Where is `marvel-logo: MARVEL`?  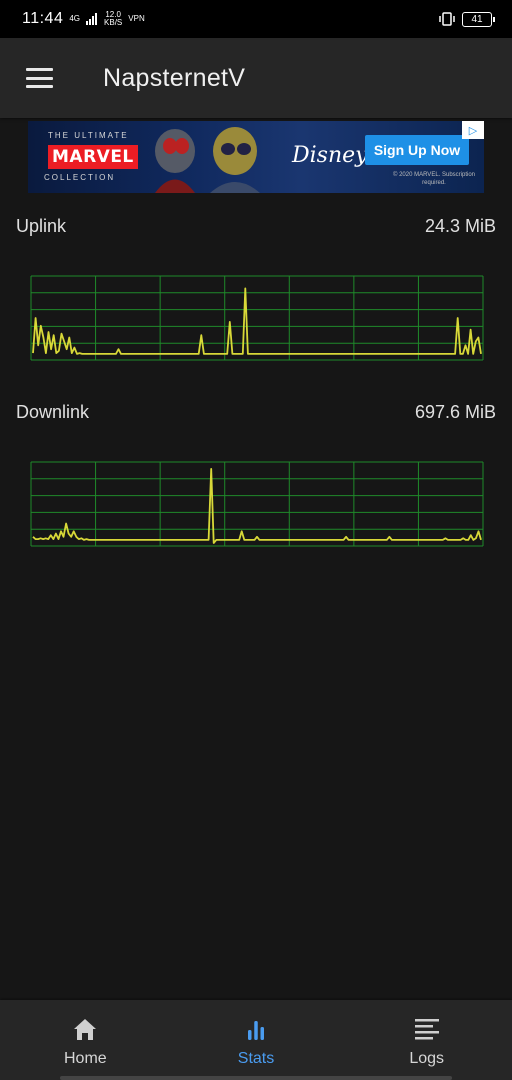
marvel-logo: MARVEL is located at coordinates (93, 157).